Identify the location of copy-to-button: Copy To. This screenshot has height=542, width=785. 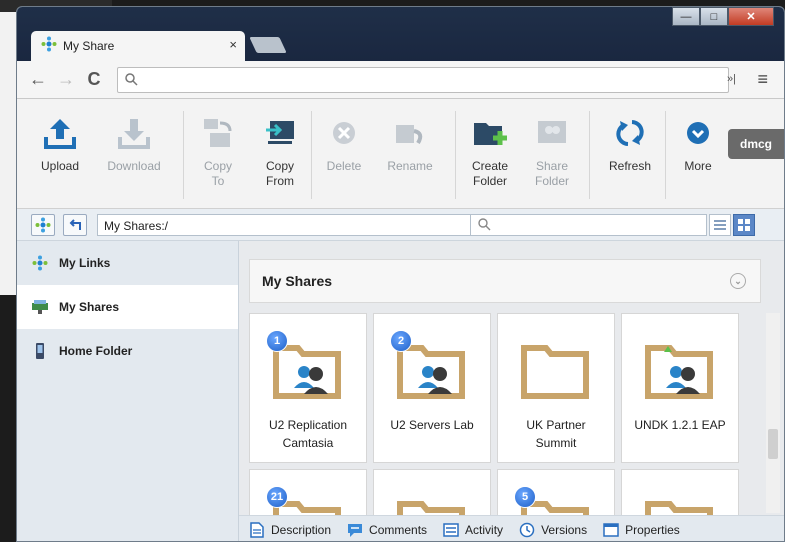
(218, 150).